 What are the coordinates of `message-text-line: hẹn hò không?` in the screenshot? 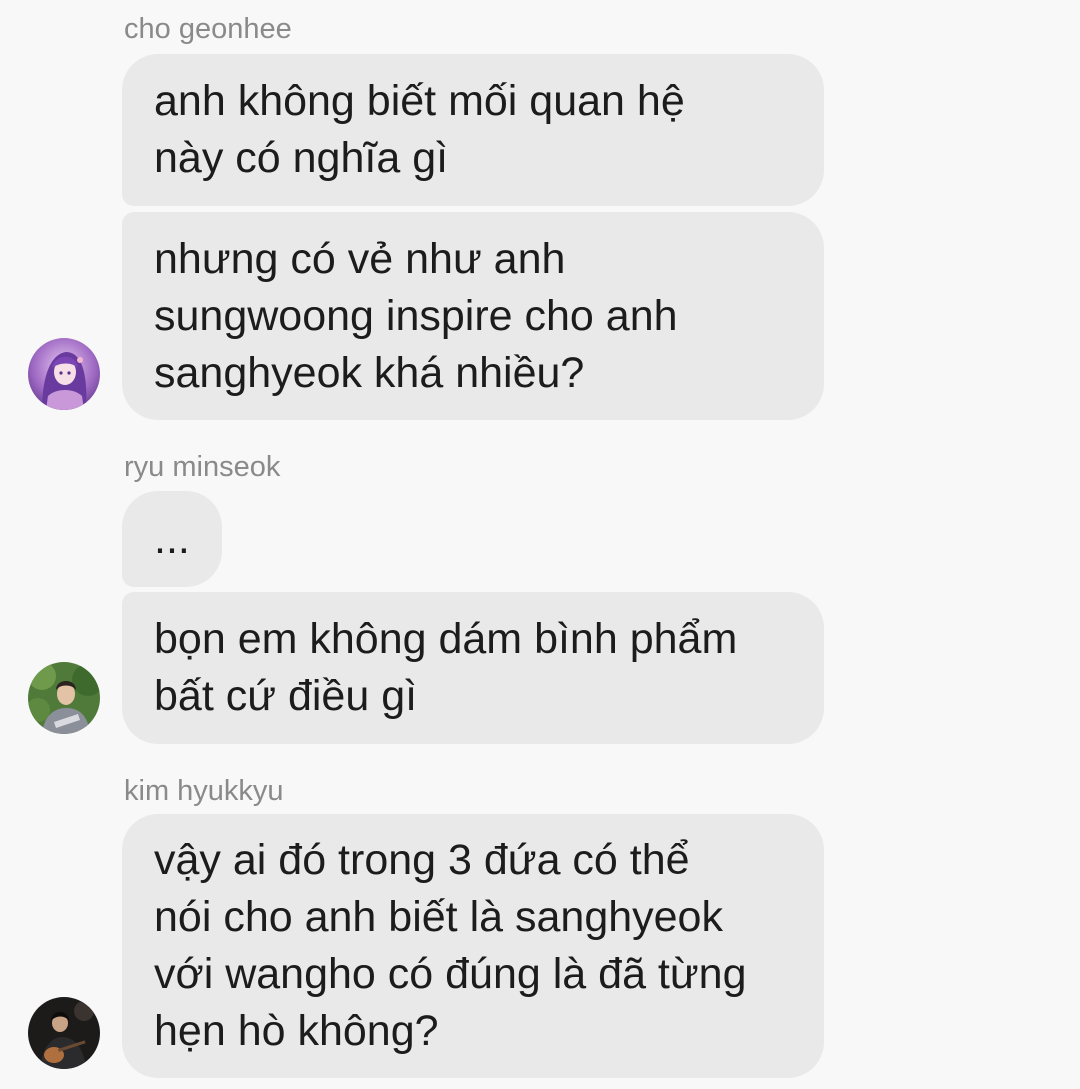 It's located at (296, 1031).